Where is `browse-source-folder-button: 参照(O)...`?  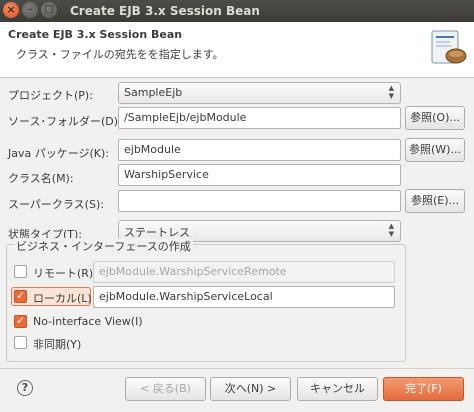
browse-source-folder-button: 参照(O)... is located at coordinates (435, 118).